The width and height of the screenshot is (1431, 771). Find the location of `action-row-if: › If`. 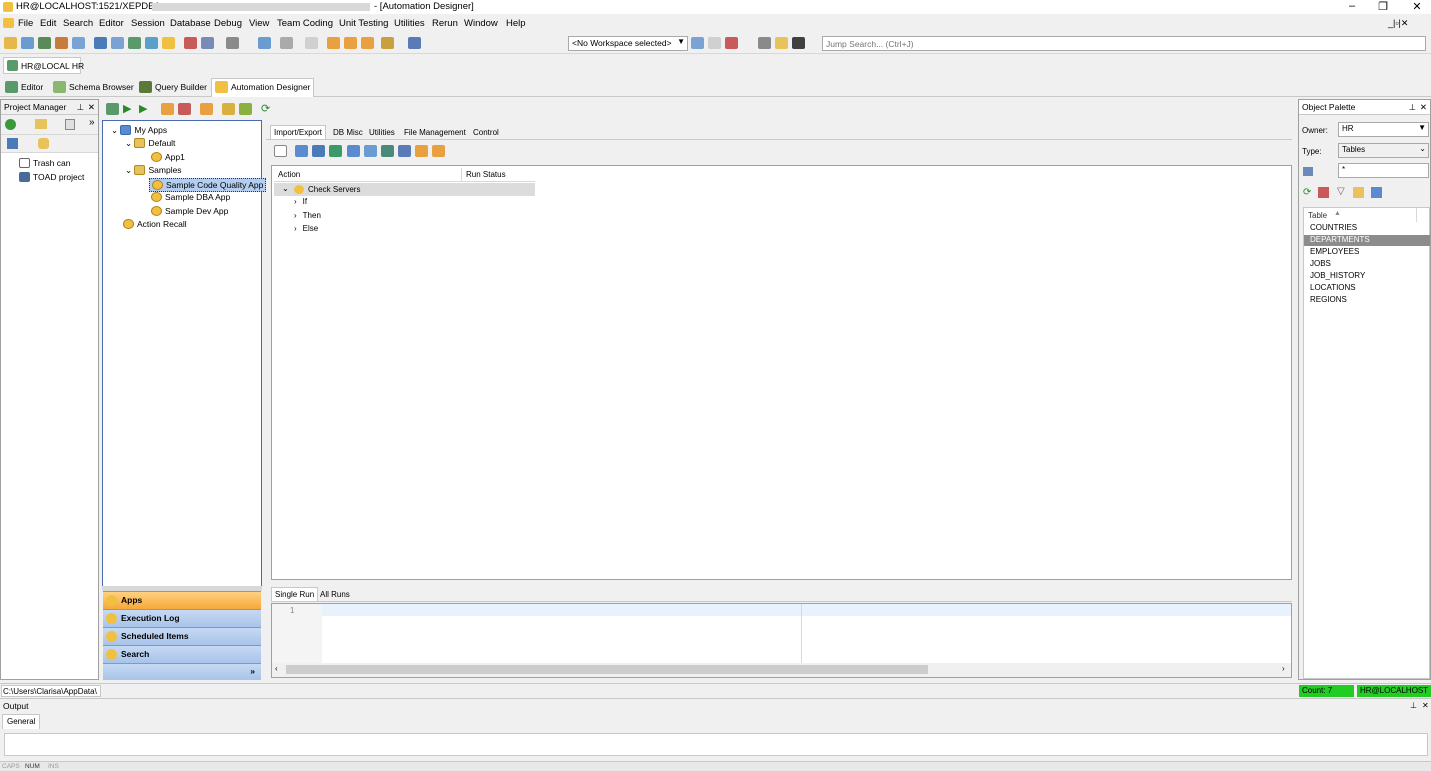

action-row-if: › If is located at coordinates (300, 201).